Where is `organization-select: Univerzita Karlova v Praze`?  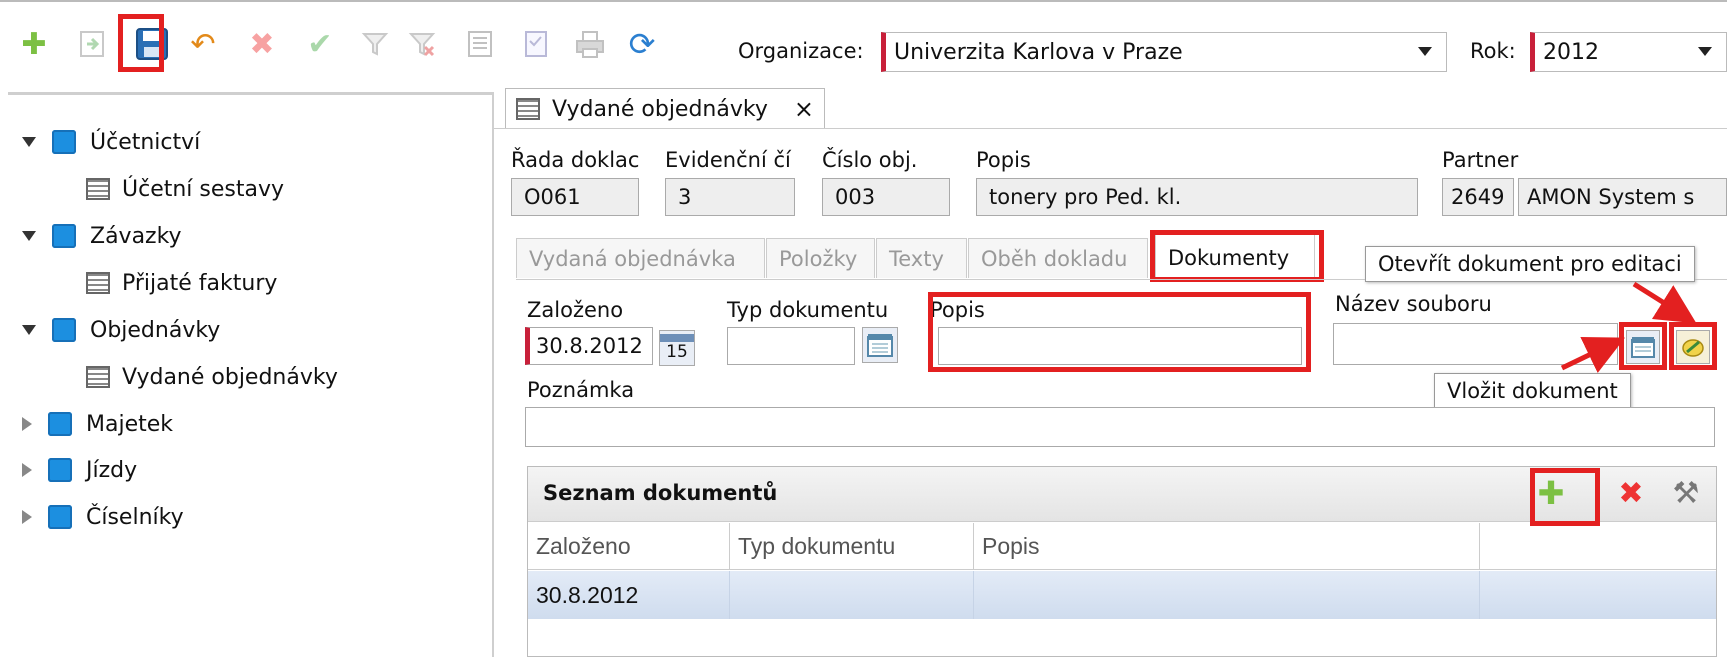
organization-select: Univerzita Karlova v Praze is located at coordinates (1164, 52).